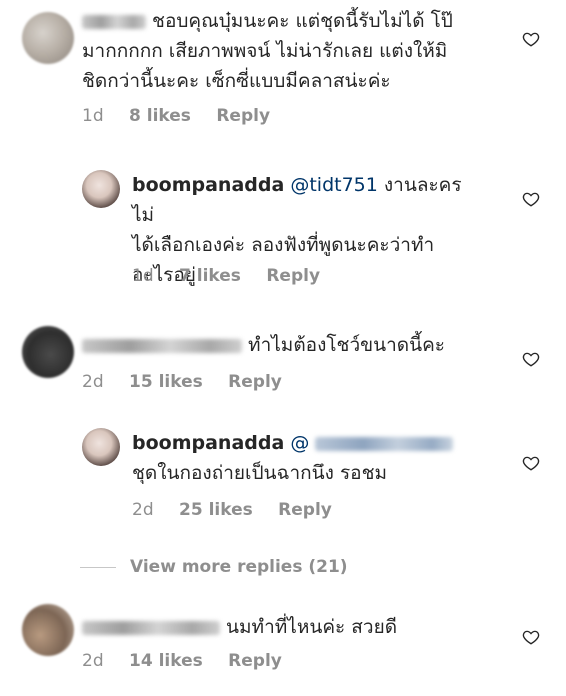  Describe the element at coordinates (210, 276) in the screenshot. I see `comment-likes: 7 likes` at that location.